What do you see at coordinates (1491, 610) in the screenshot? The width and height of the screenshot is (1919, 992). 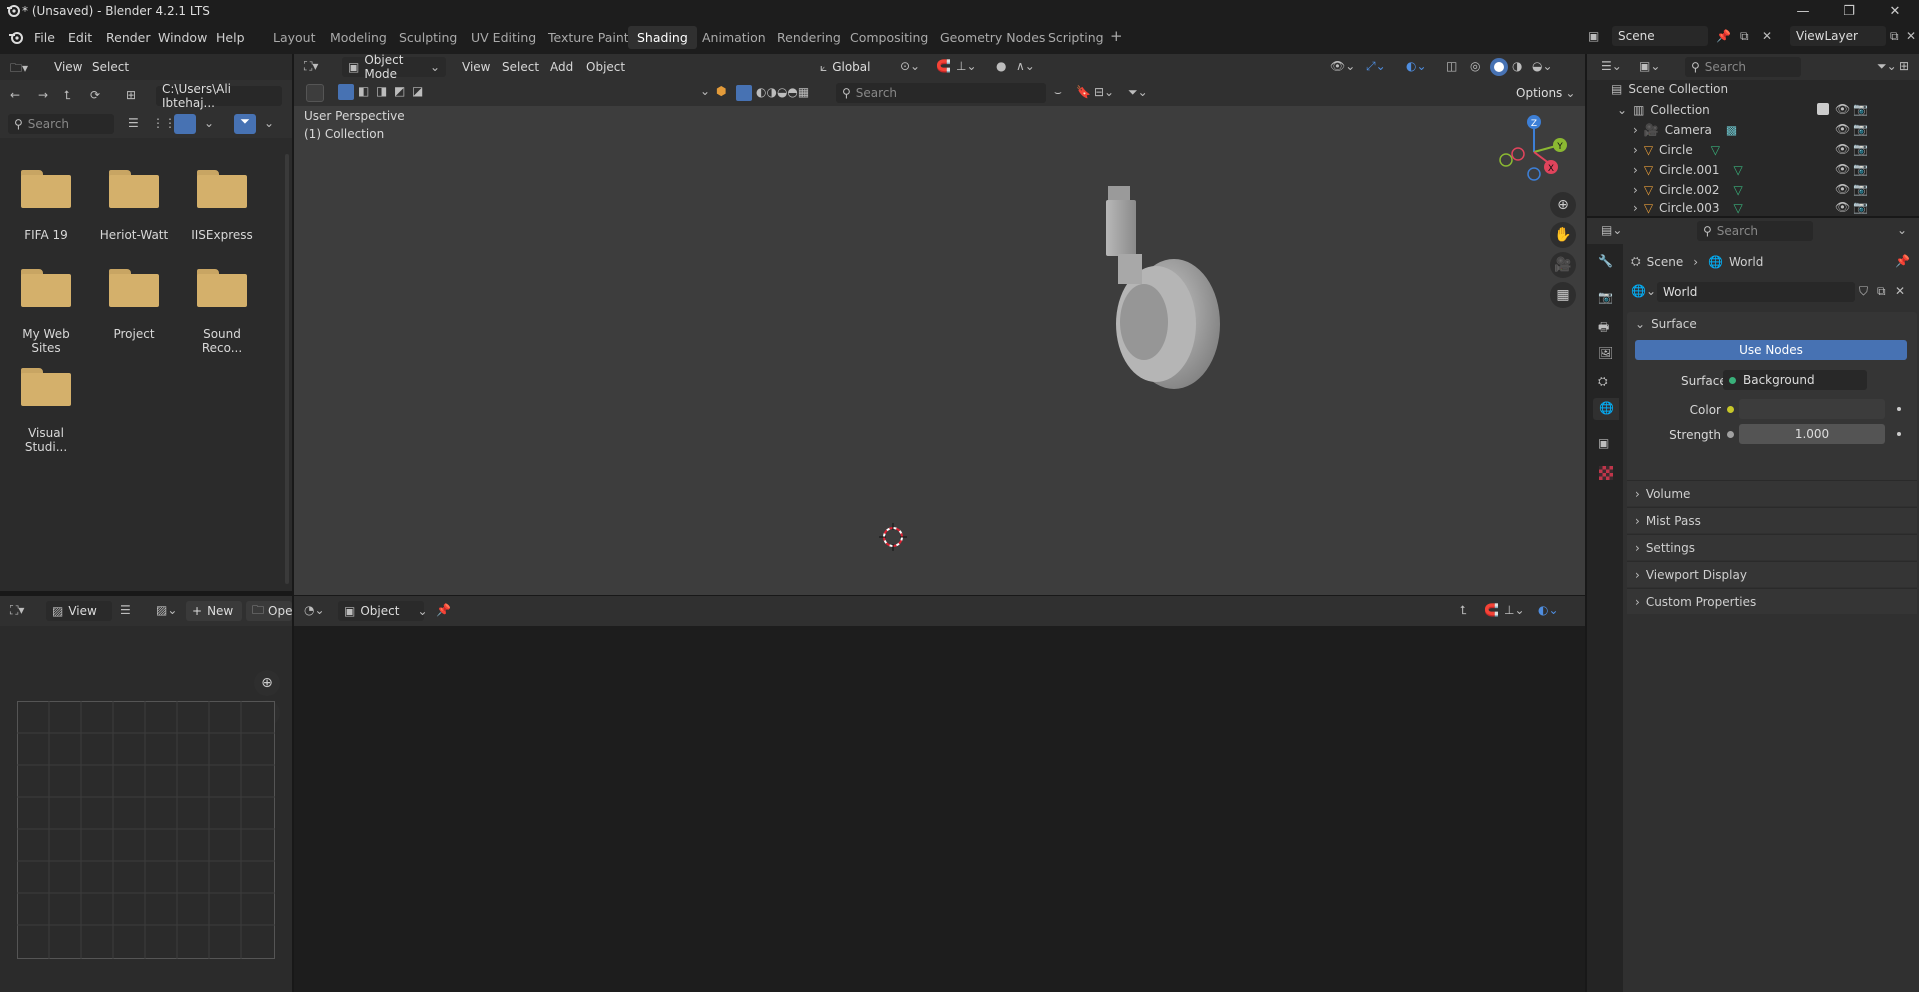 I see `snap-icon: 🧲` at bounding box center [1491, 610].